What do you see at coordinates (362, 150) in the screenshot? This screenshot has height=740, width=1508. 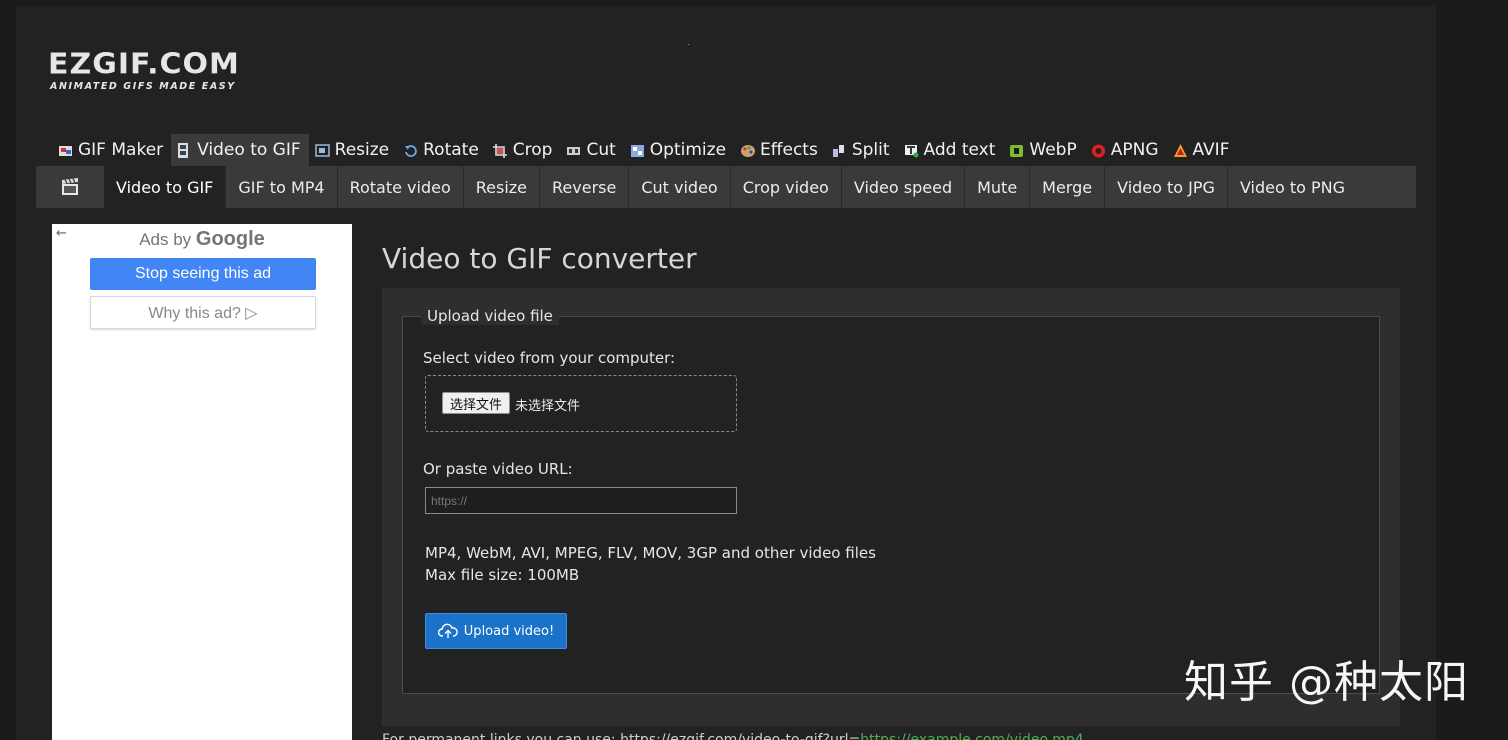 I see `main-nav-label: Resize` at bounding box center [362, 150].